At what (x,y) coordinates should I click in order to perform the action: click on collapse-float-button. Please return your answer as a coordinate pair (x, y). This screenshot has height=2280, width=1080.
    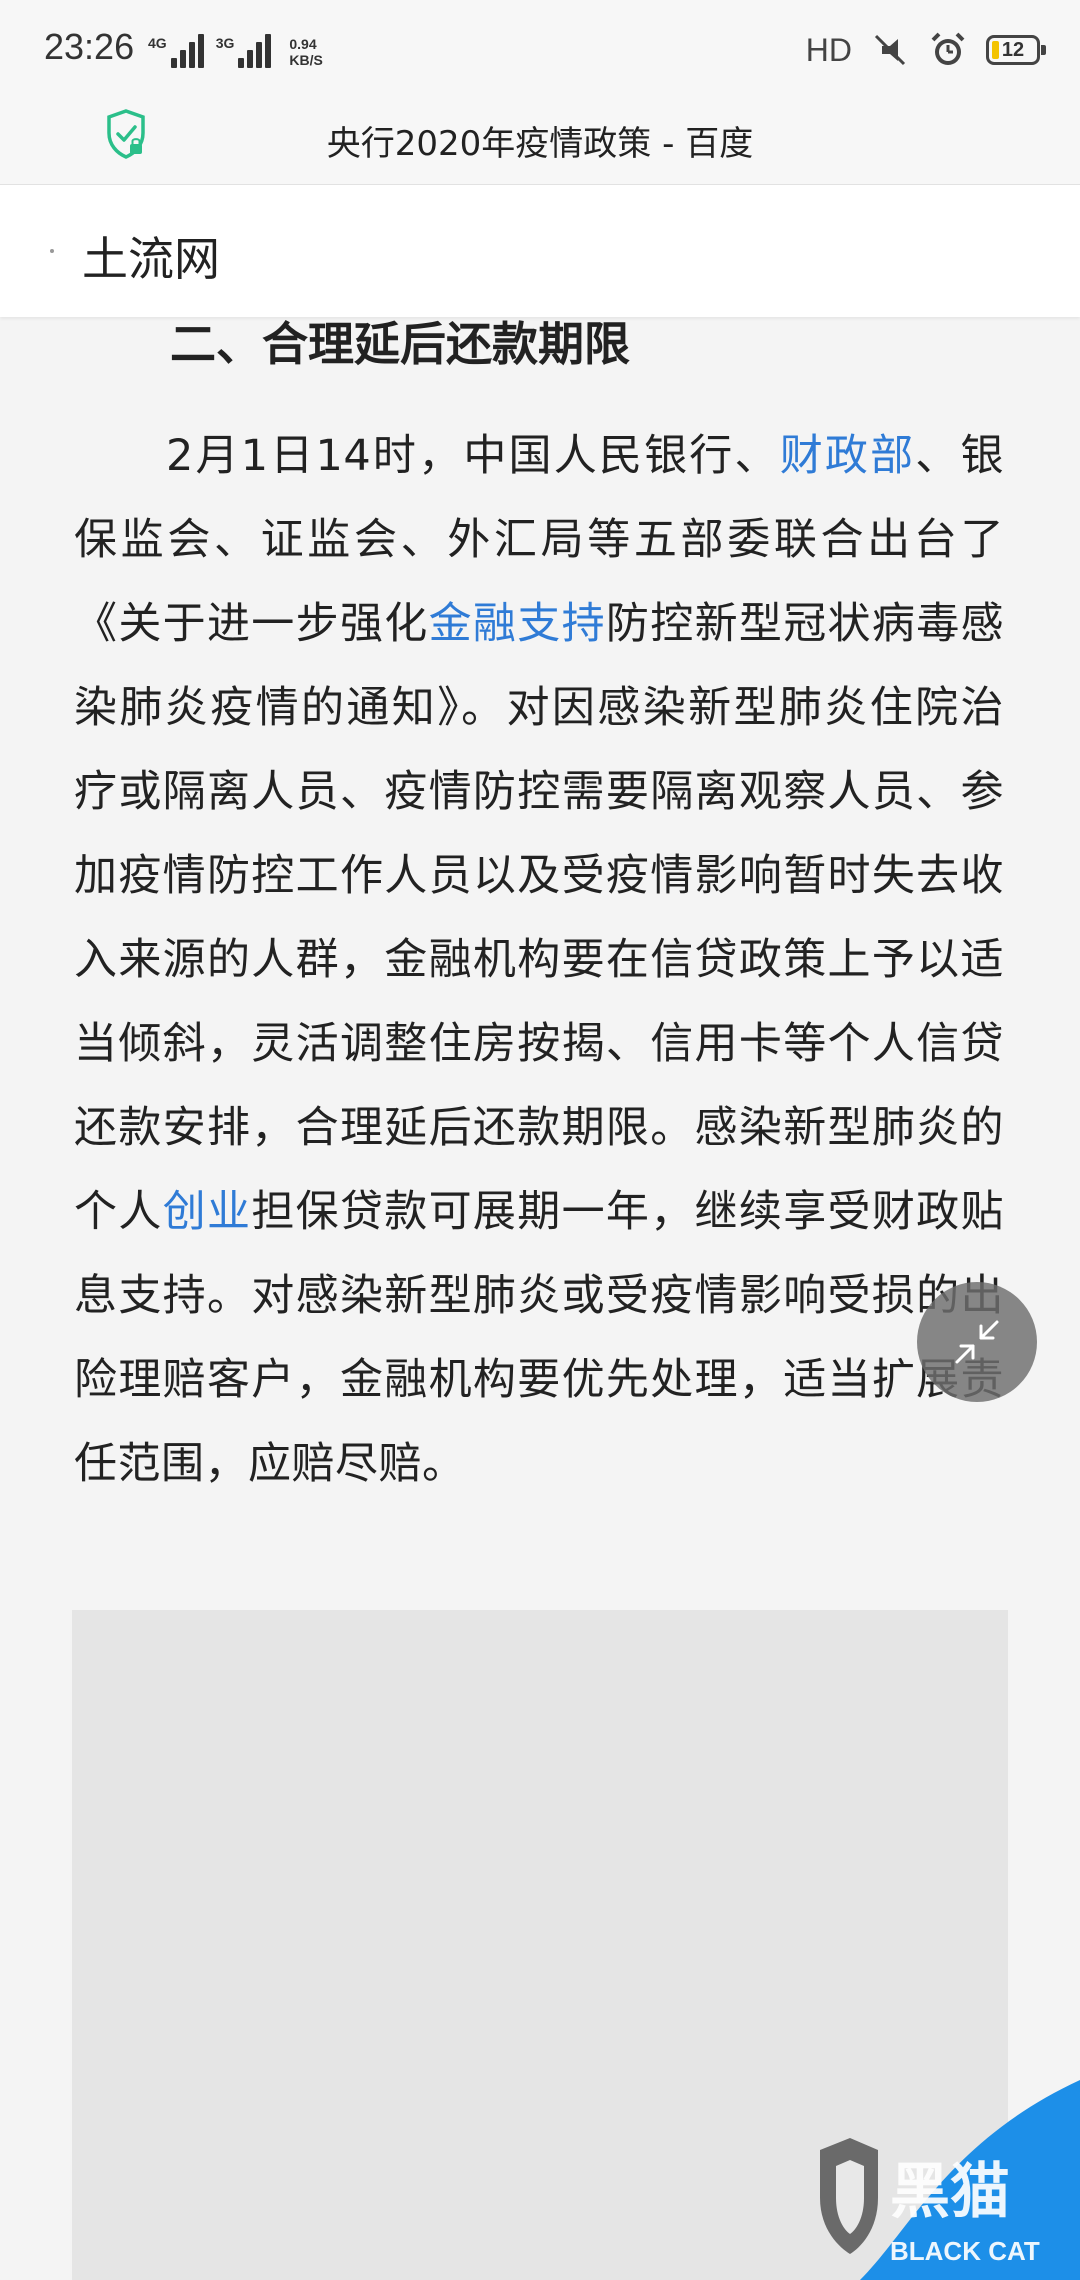
    Looking at the image, I should click on (977, 1342).